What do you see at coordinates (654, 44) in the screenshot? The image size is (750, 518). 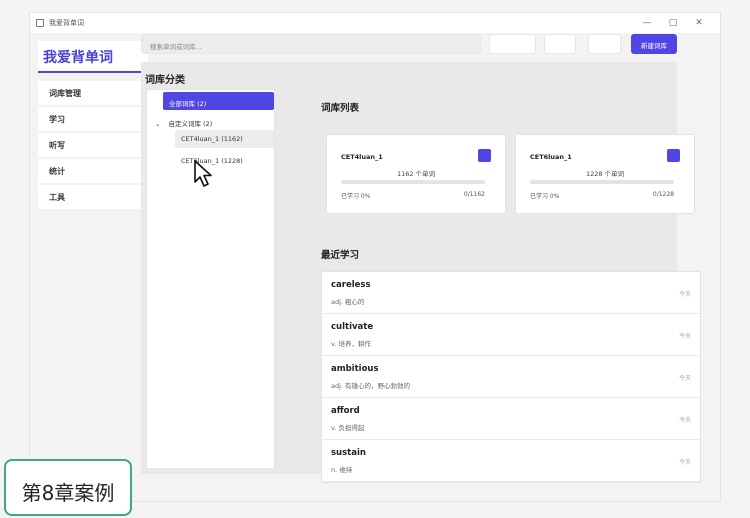 I see `new-library-button: 新建词库` at bounding box center [654, 44].